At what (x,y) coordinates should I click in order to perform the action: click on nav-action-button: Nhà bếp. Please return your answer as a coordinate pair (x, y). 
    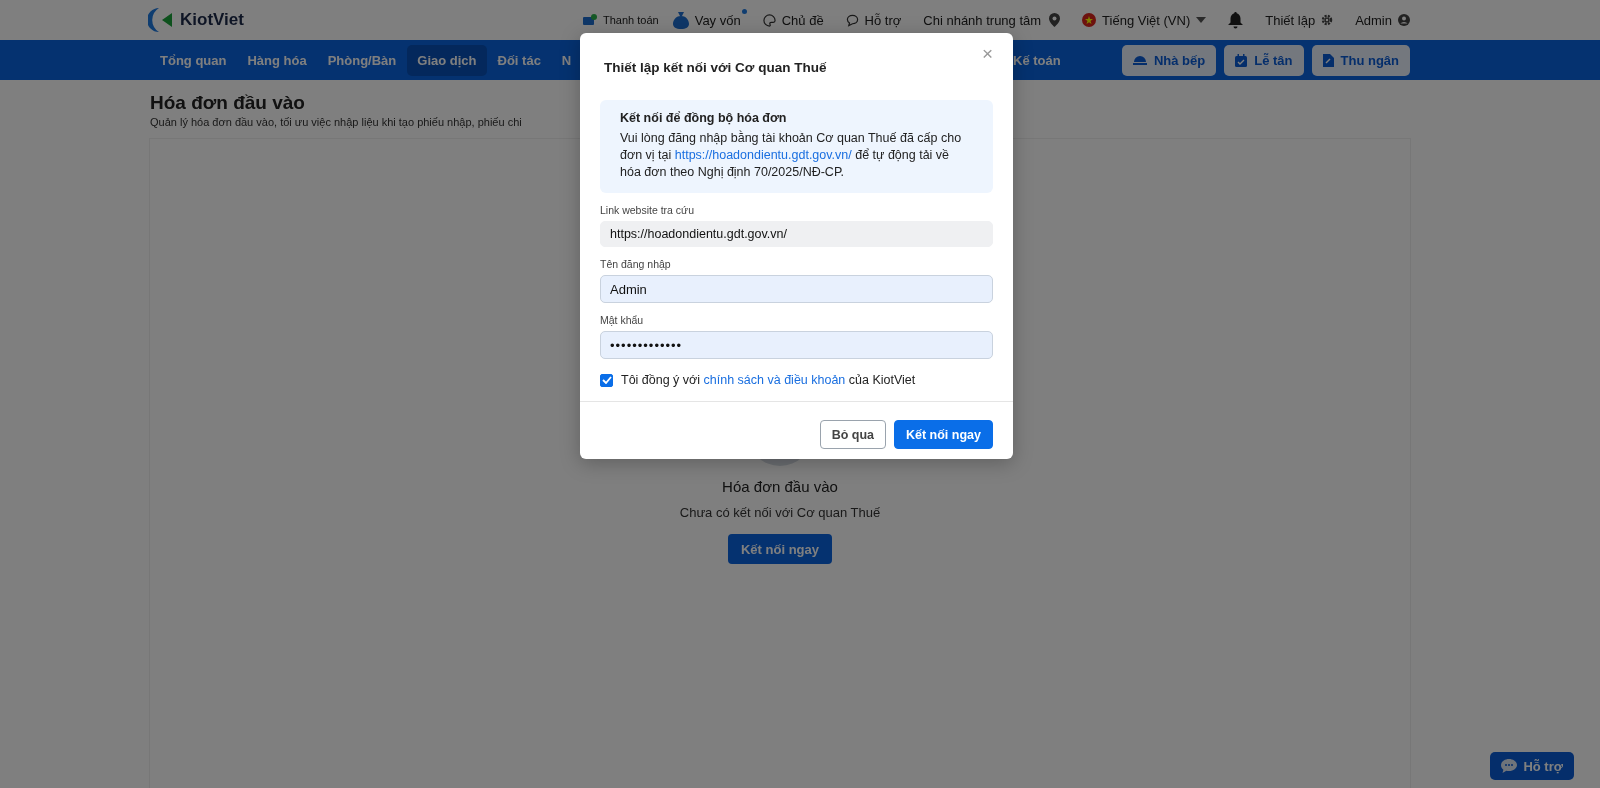
    Looking at the image, I should click on (1169, 60).